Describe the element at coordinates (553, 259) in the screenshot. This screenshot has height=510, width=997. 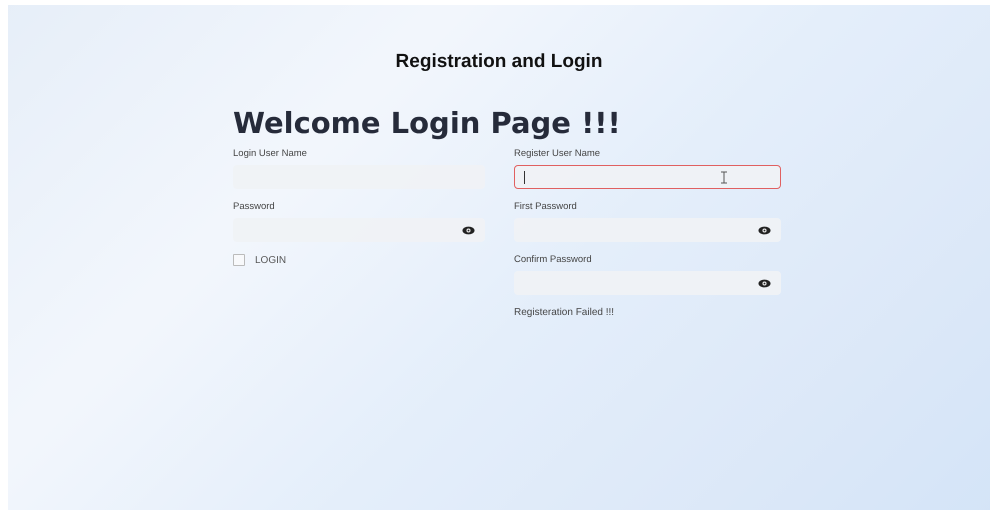
I see `field-label: Confirm Password` at that location.